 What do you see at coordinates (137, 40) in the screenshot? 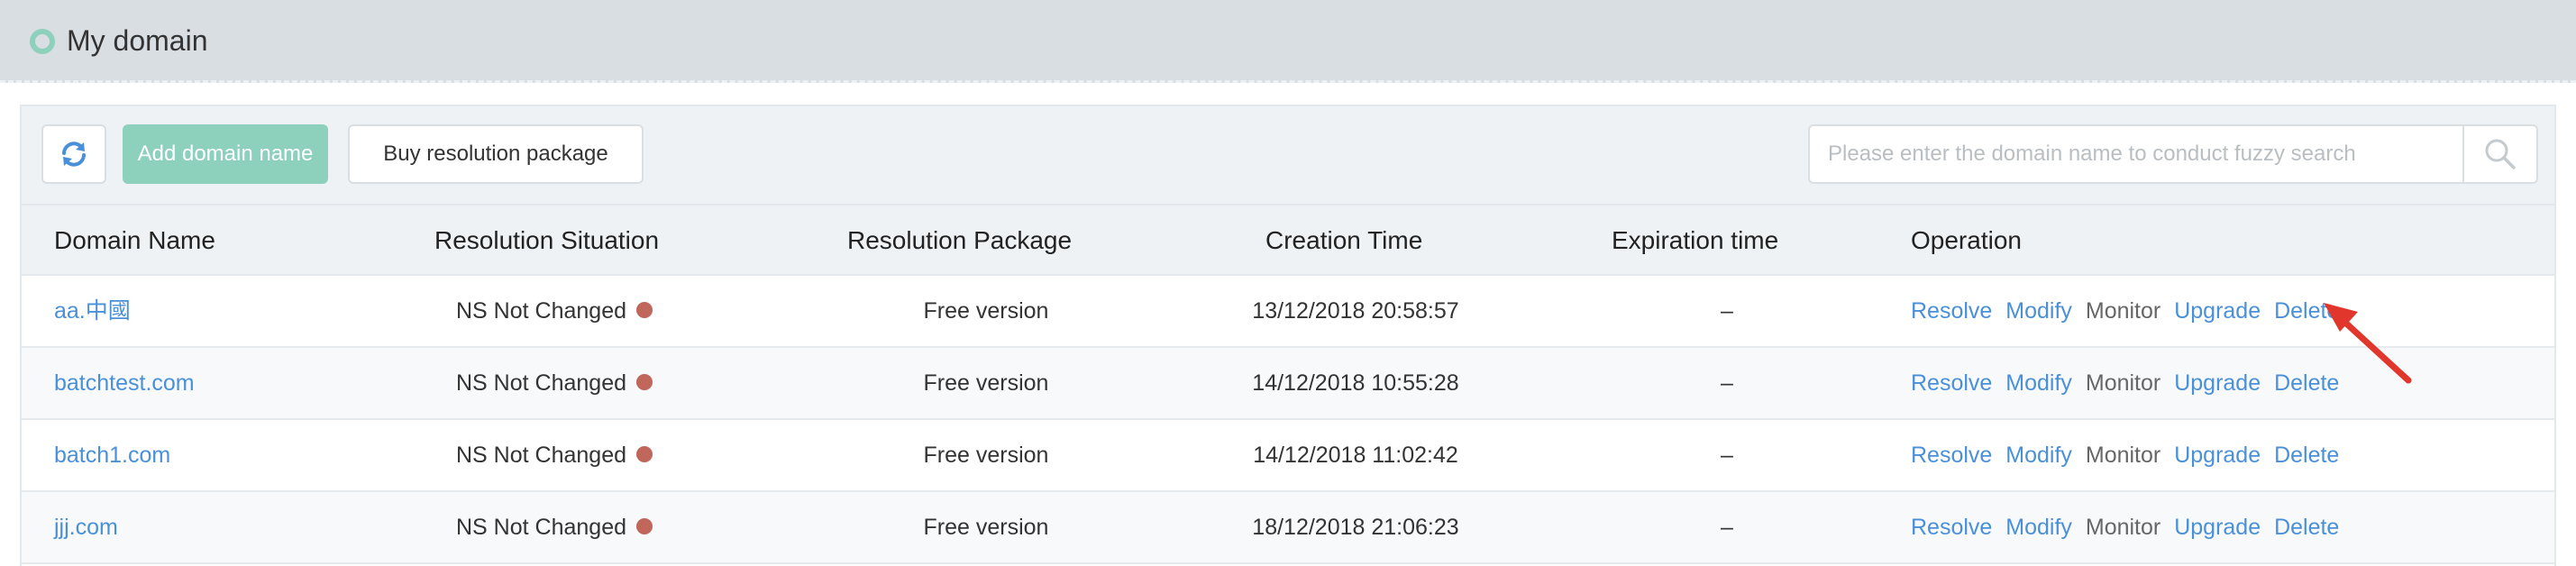
I see `page-title: My domain` at bounding box center [137, 40].